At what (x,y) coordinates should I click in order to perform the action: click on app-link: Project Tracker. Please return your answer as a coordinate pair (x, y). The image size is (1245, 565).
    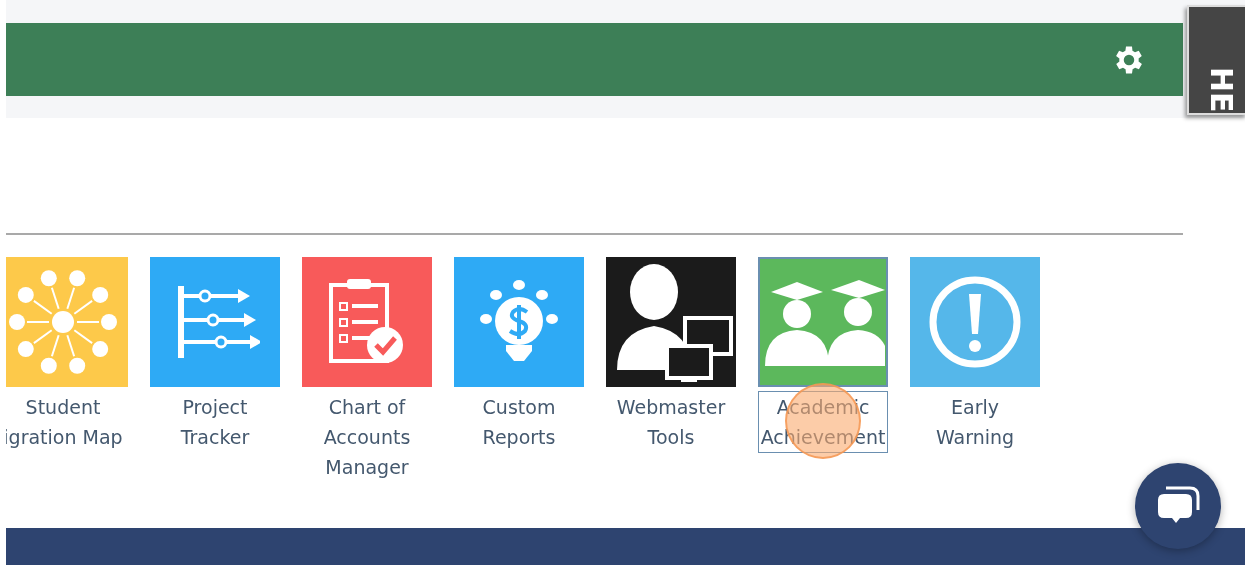
    Looking at the image, I should click on (215, 422).